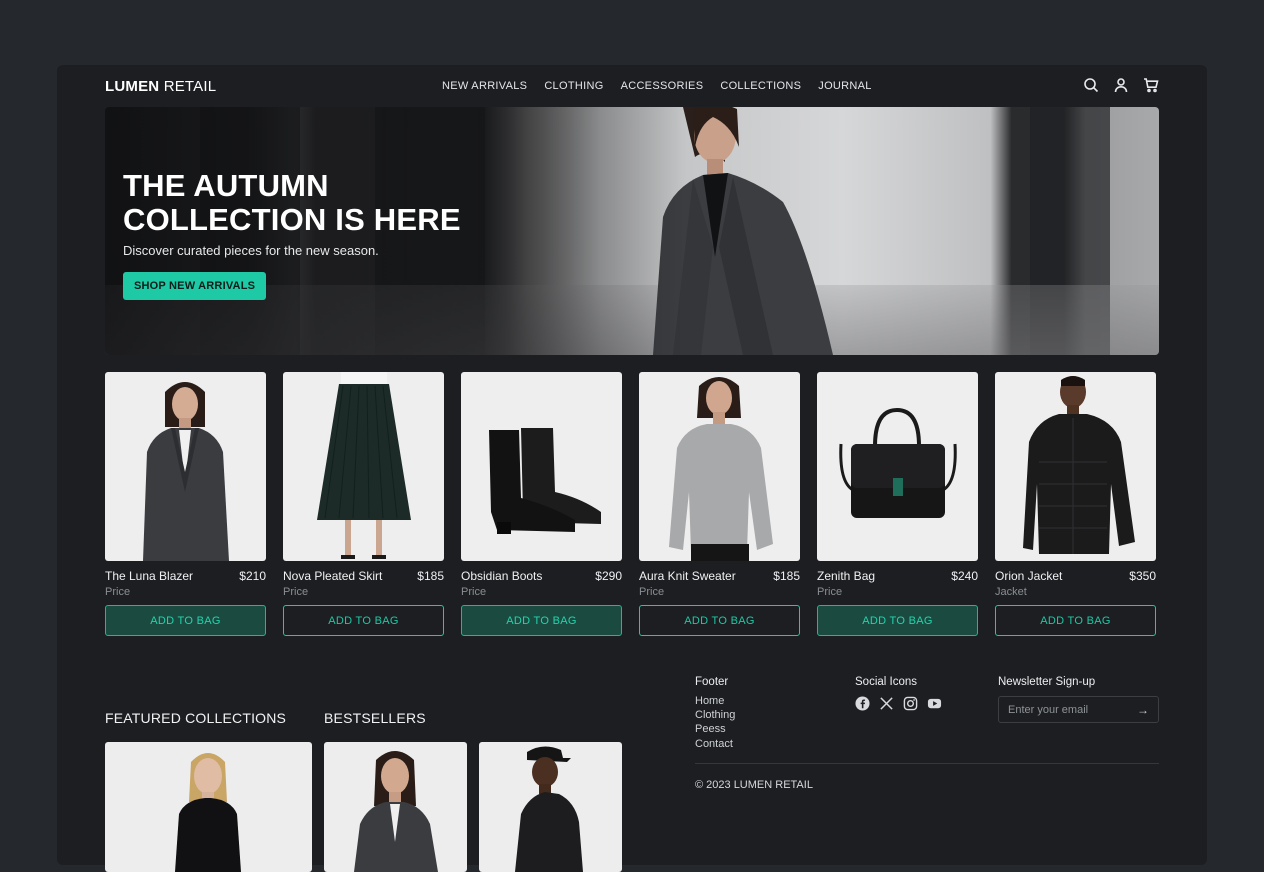  Describe the element at coordinates (712, 682) in the screenshot. I see `footer-heading: Footer` at that location.